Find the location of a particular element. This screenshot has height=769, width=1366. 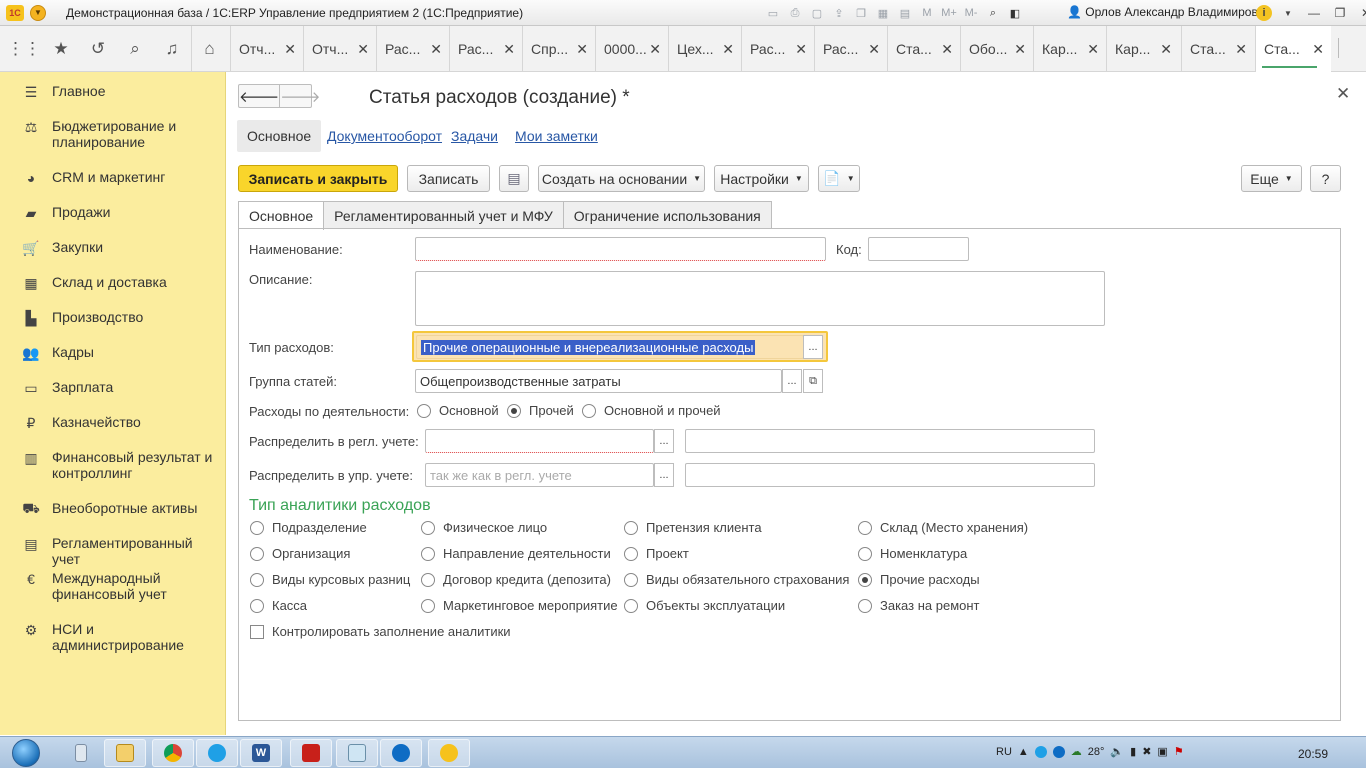

group-open-icon: ⧉ is located at coordinates (813, 381).